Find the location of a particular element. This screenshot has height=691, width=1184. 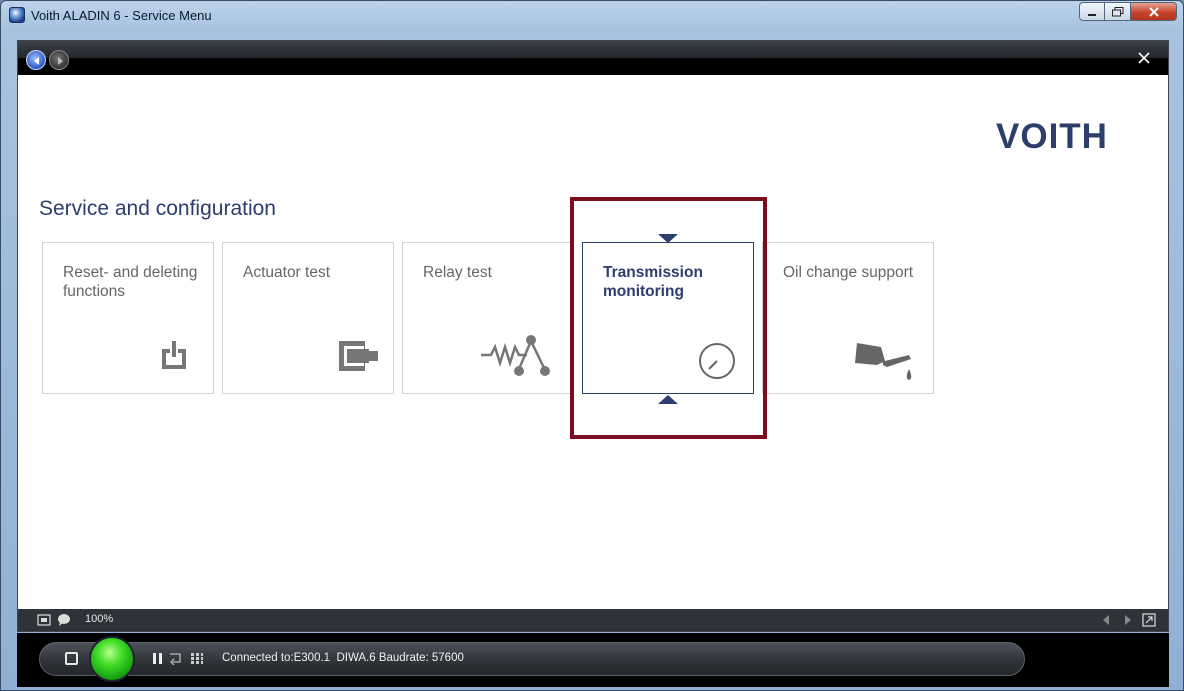

connection-bar is located at coordinates (532, 659).